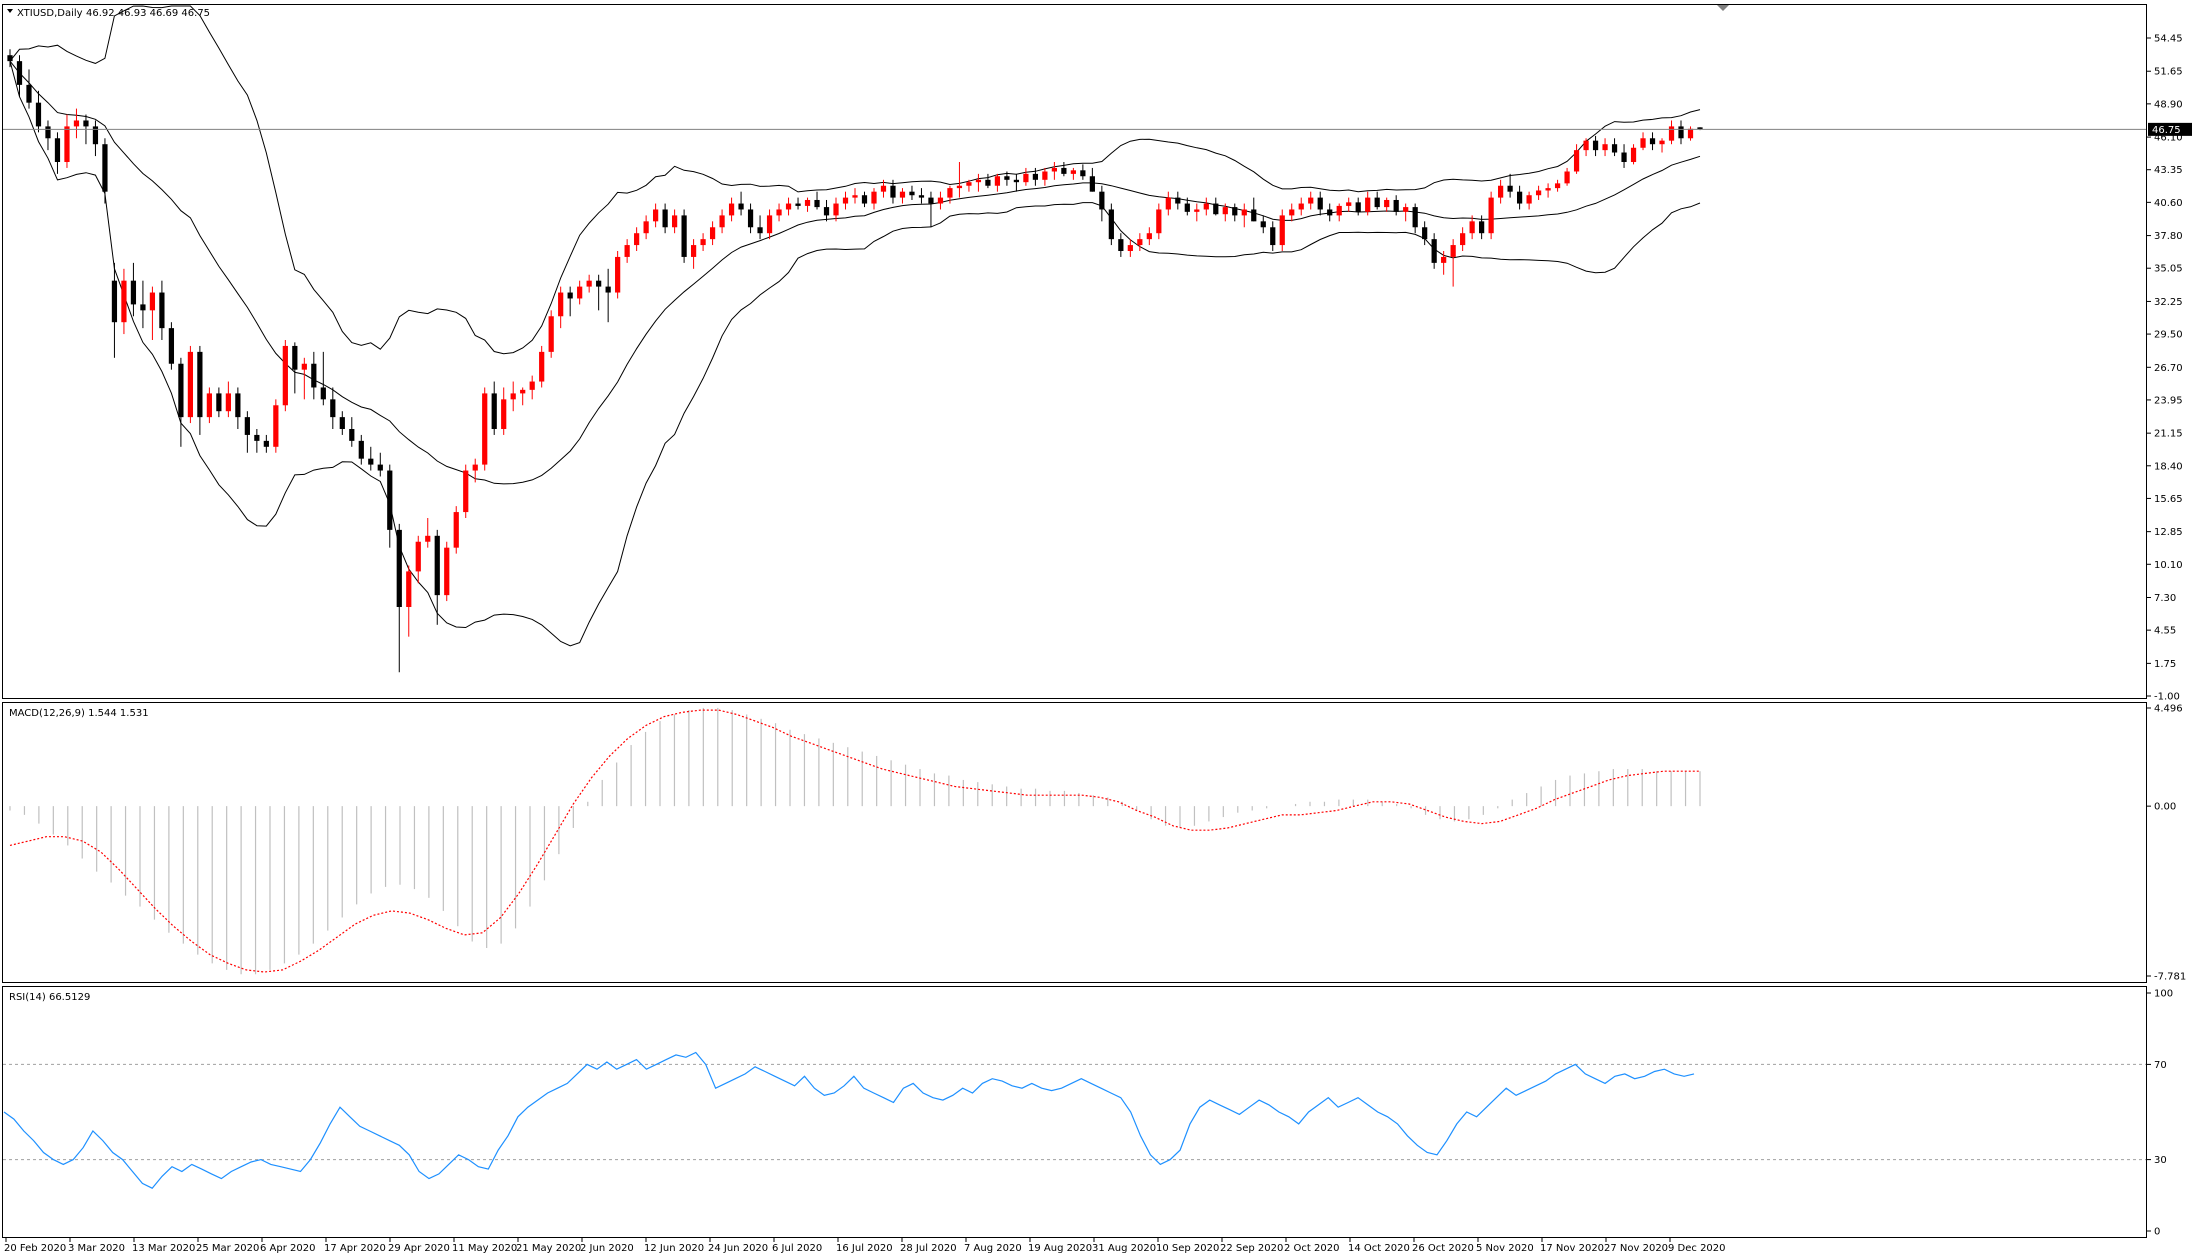  Describe the element at coordinates (2168, 532) in the screenshot. I see `price-tick-label: 12.85` at that location.